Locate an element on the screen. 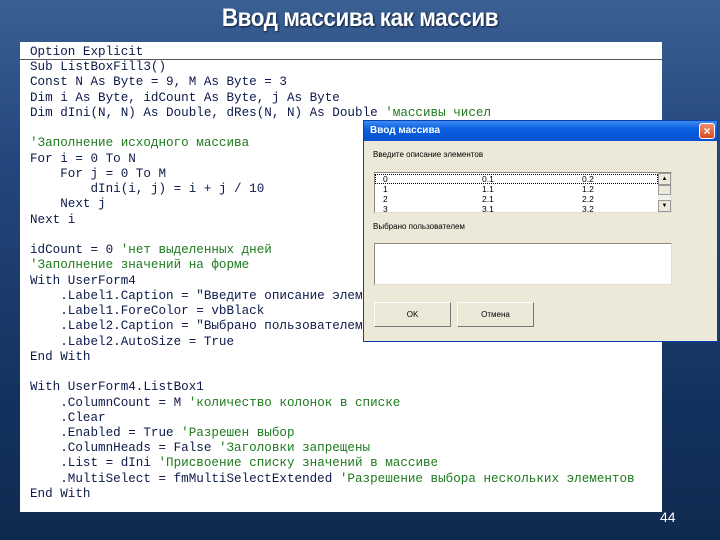  code-line: Const N As Byte = 9, M As Byte = 3 is located at coordinates (158, 82).